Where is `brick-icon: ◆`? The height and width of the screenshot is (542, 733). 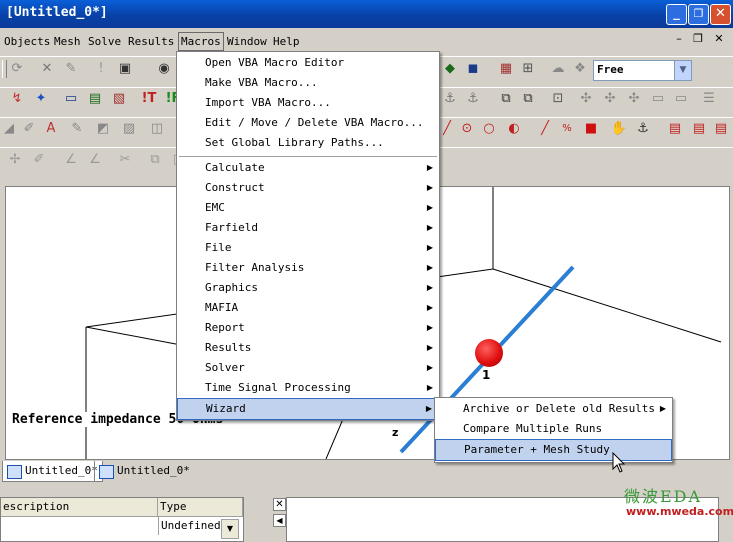 brick-icon: ◆ is located at coordinates (450, 69).